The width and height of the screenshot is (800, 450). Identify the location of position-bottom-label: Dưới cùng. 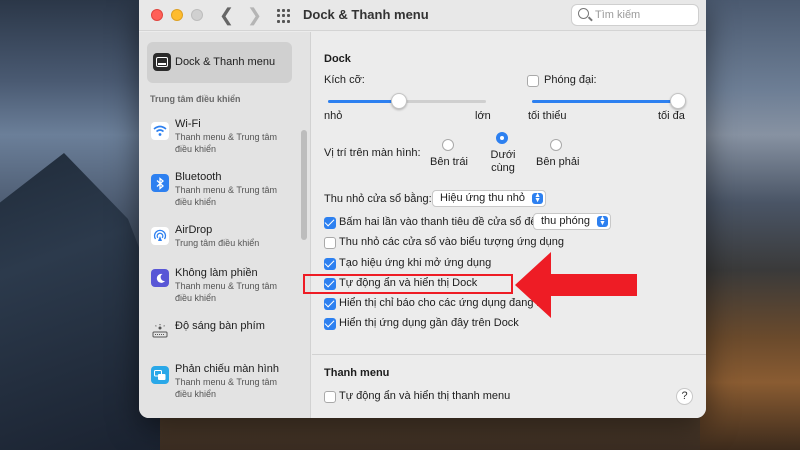
(503, 161).